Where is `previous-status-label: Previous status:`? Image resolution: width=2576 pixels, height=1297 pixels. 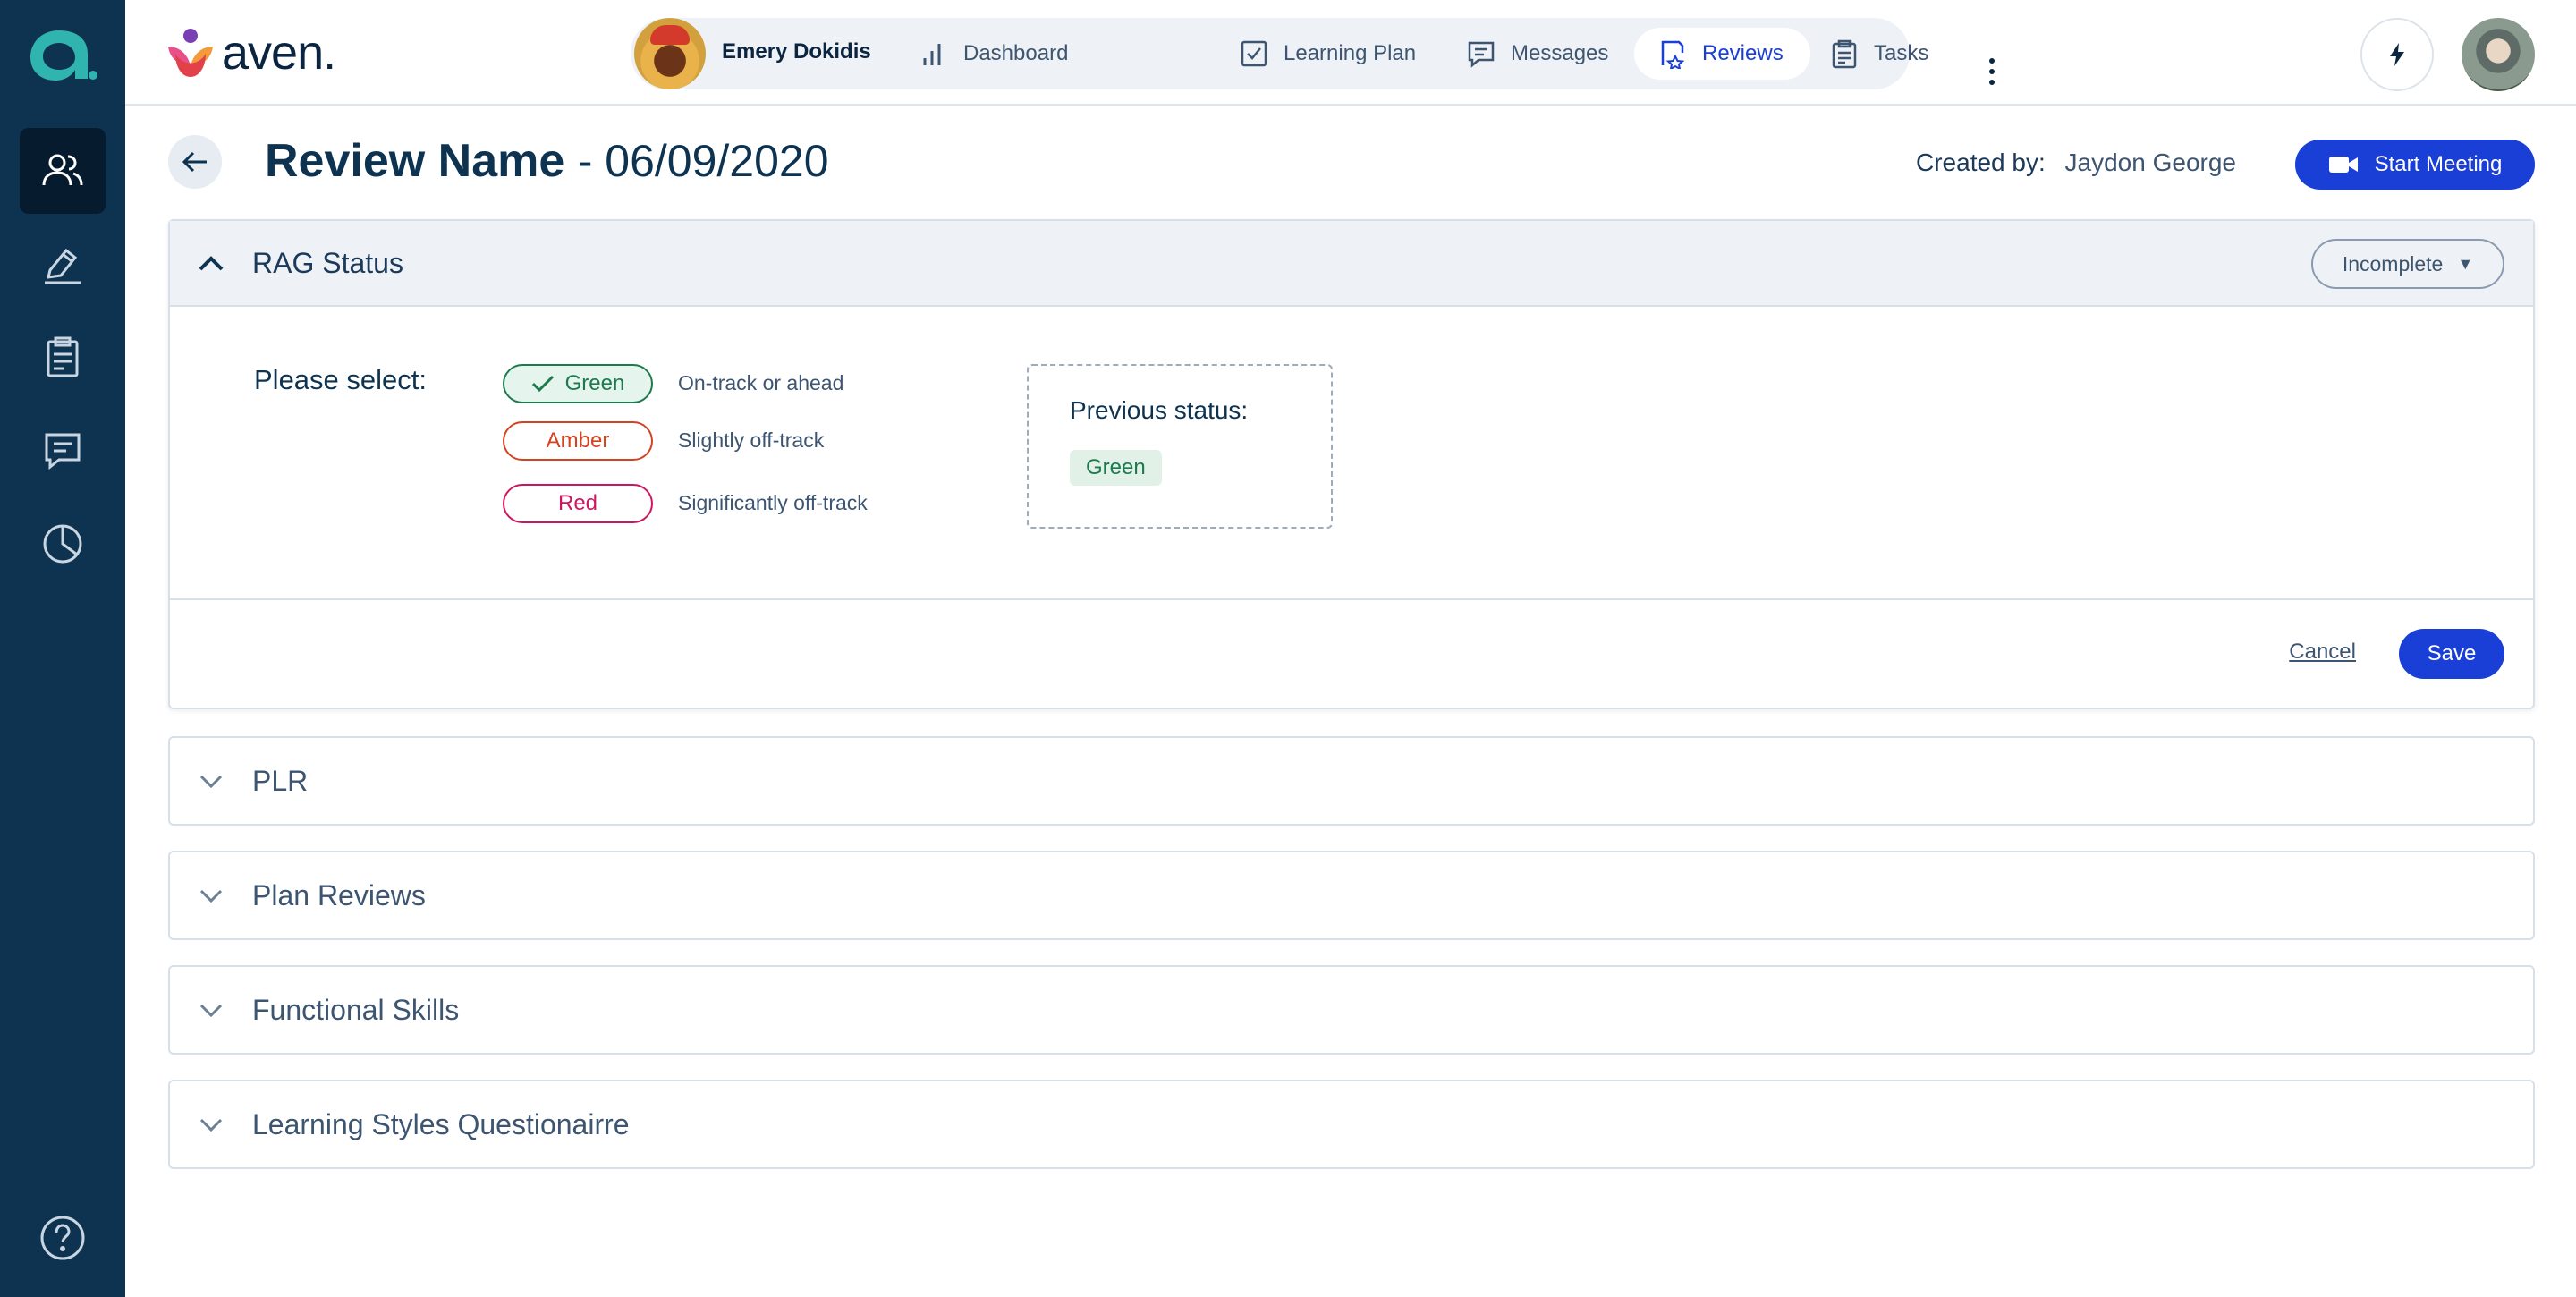
previous-status-label: Previous status: is located at coordinates (1159, 410).